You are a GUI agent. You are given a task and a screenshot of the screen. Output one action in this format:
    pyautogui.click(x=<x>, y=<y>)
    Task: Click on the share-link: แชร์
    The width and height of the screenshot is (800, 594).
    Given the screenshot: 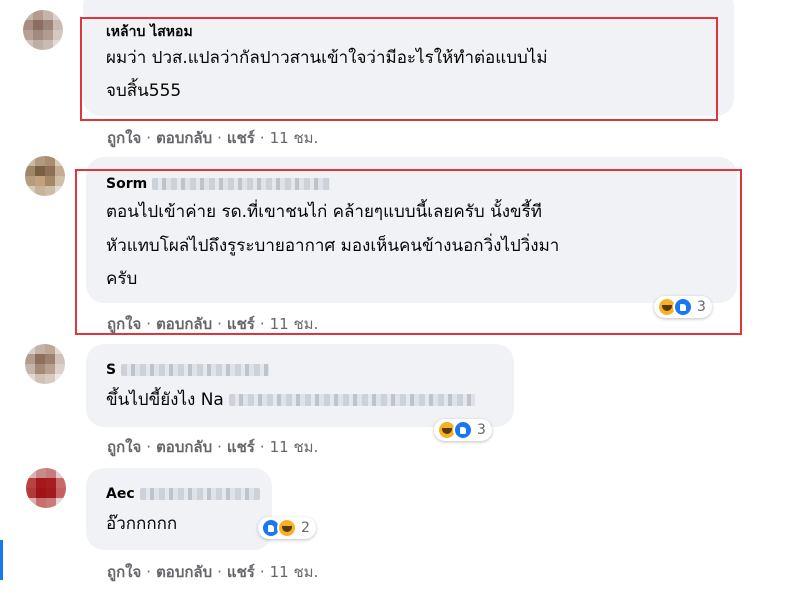 What is the action you would take?
    pyautogui.click(x=241, y=572)
    